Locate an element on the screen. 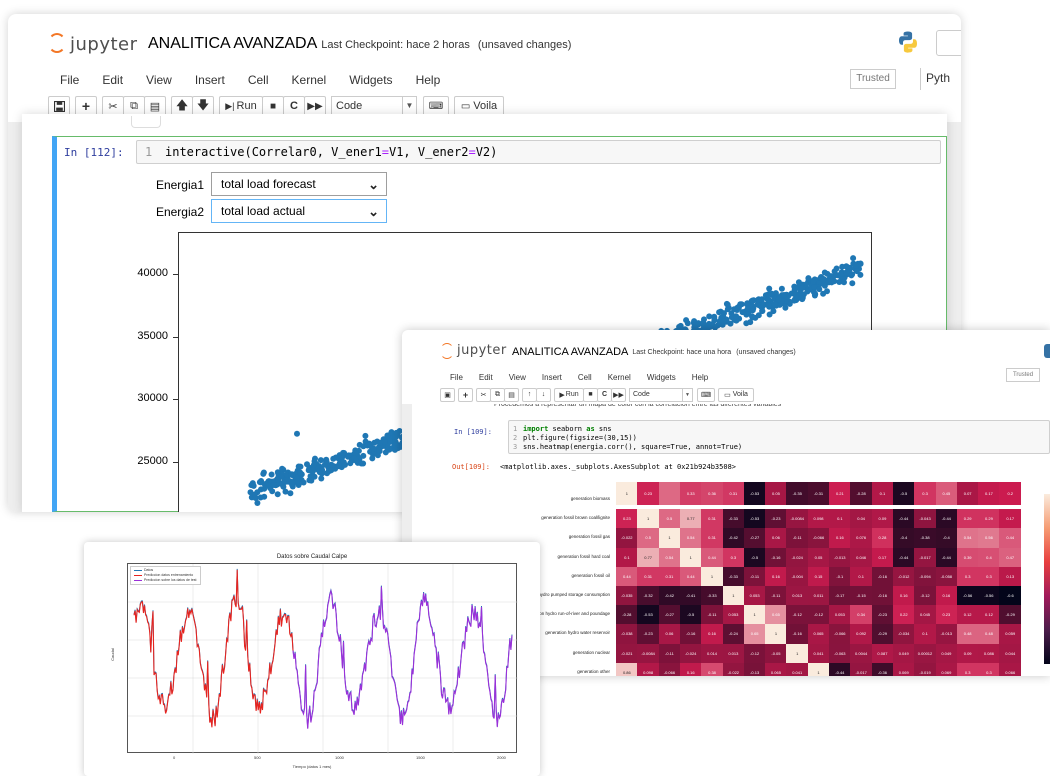 Image resolution: width=1050 pixels, height=776 pixels. heatmap-cell: 0.12 is located at coordinates (967, 615).